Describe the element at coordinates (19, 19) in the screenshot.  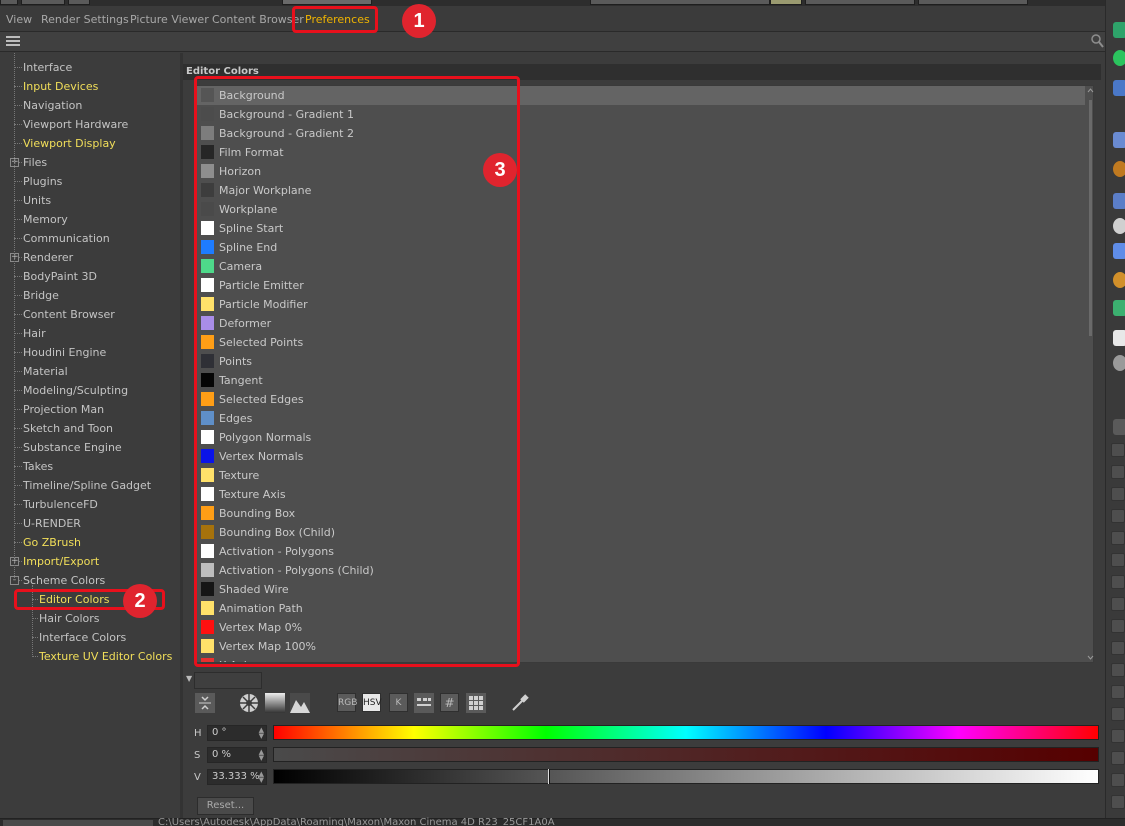
I see `menu-view: View` at that location.